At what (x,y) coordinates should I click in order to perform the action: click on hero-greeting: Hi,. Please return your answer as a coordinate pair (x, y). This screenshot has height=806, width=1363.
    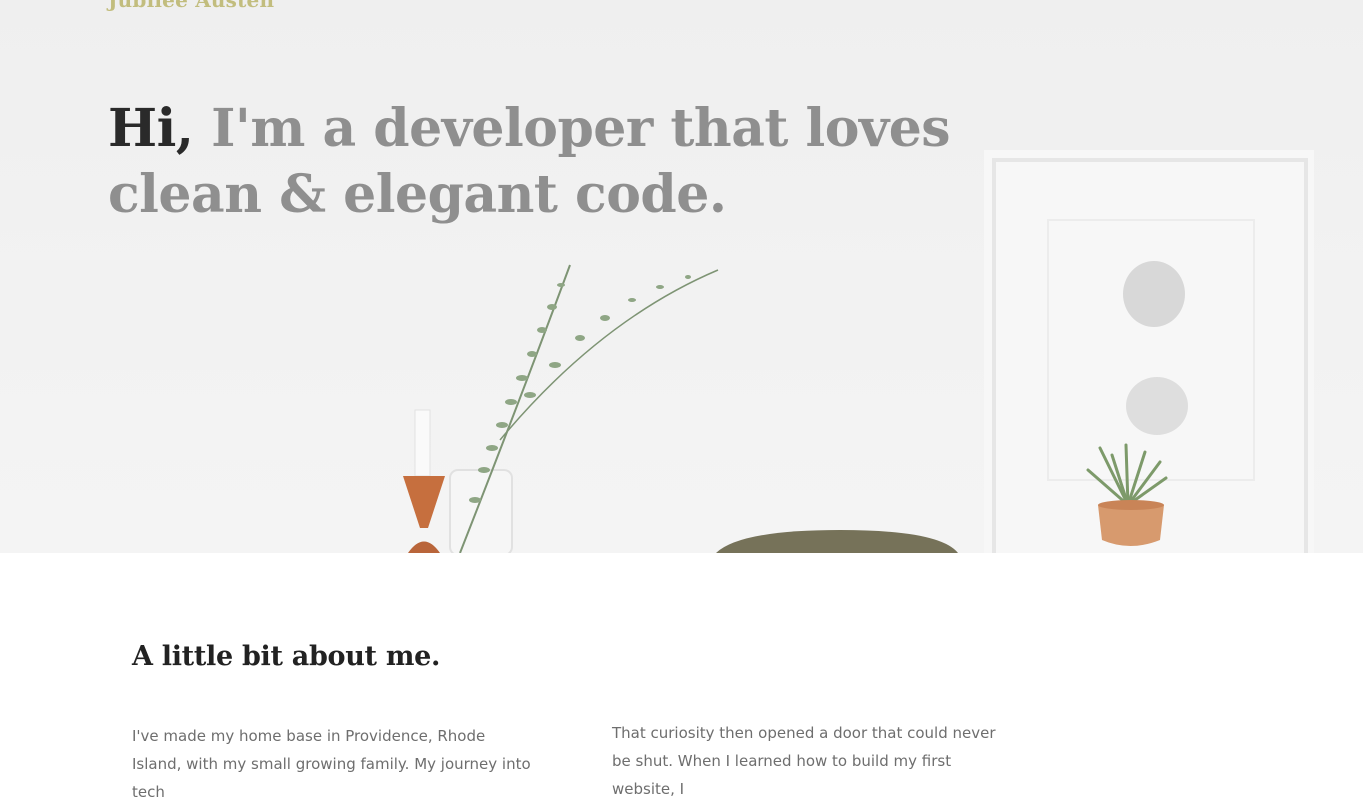
    Looking at the image, I should click on (151, 128).